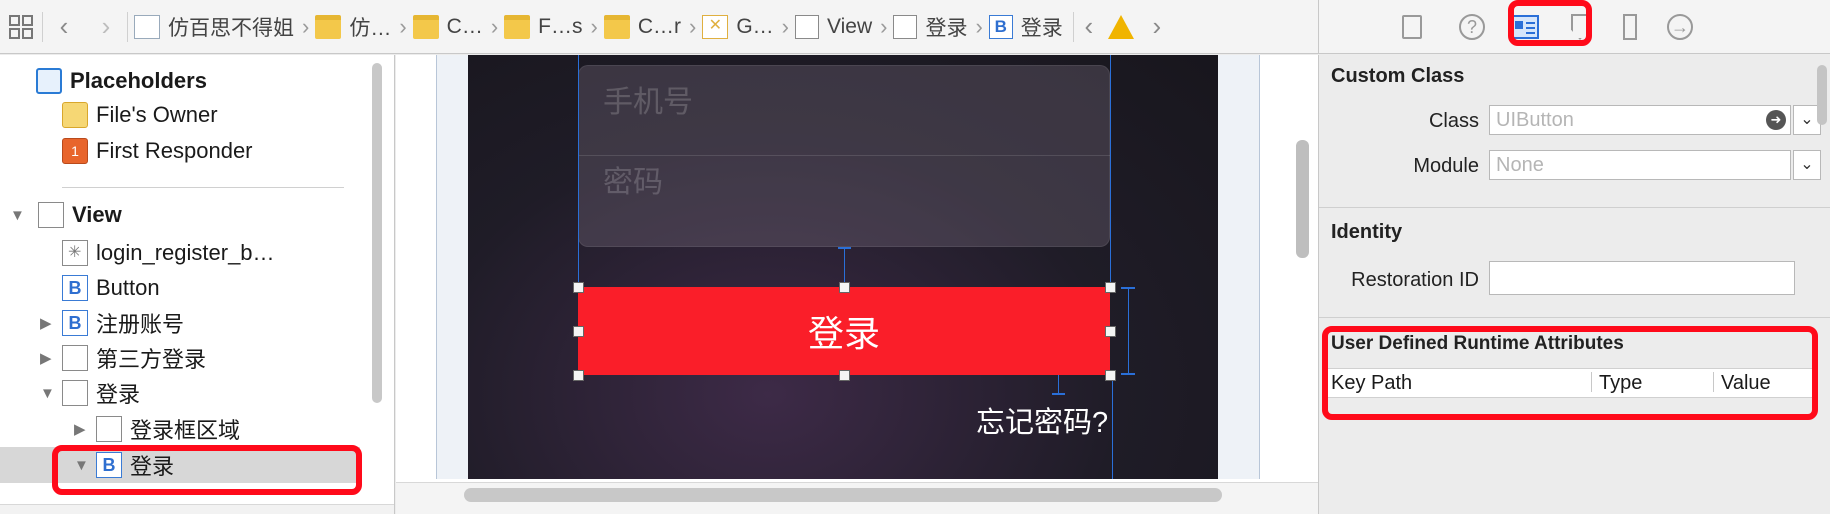 This screenshot has height=514, width=1830. What do you see at coordinates (215, 81) in the screenshot?
I see `outline-placeholders: Placeholders` at bounding box center [215, 81].